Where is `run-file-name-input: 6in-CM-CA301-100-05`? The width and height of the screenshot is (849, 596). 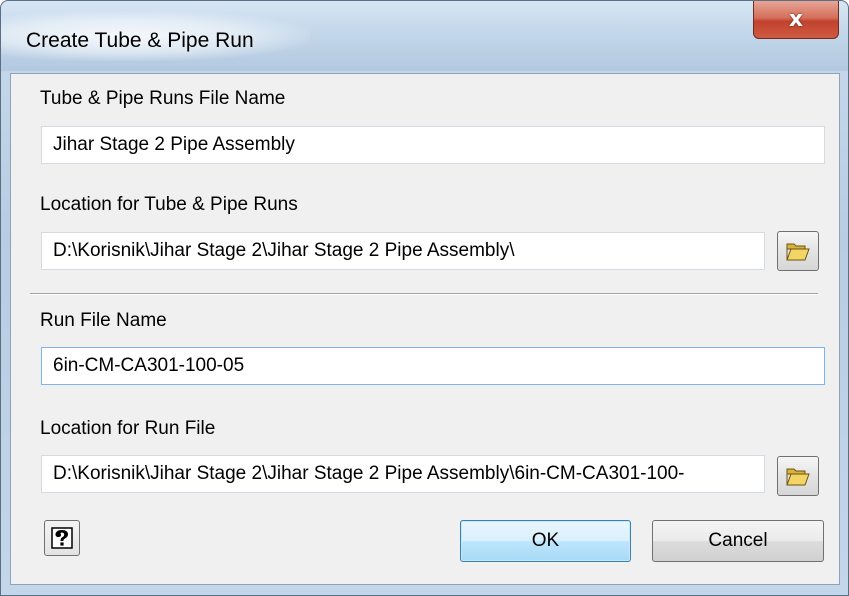
run-file-name-input: 6in-CM-CA301-100-05 is located at coordinates (433, 366).